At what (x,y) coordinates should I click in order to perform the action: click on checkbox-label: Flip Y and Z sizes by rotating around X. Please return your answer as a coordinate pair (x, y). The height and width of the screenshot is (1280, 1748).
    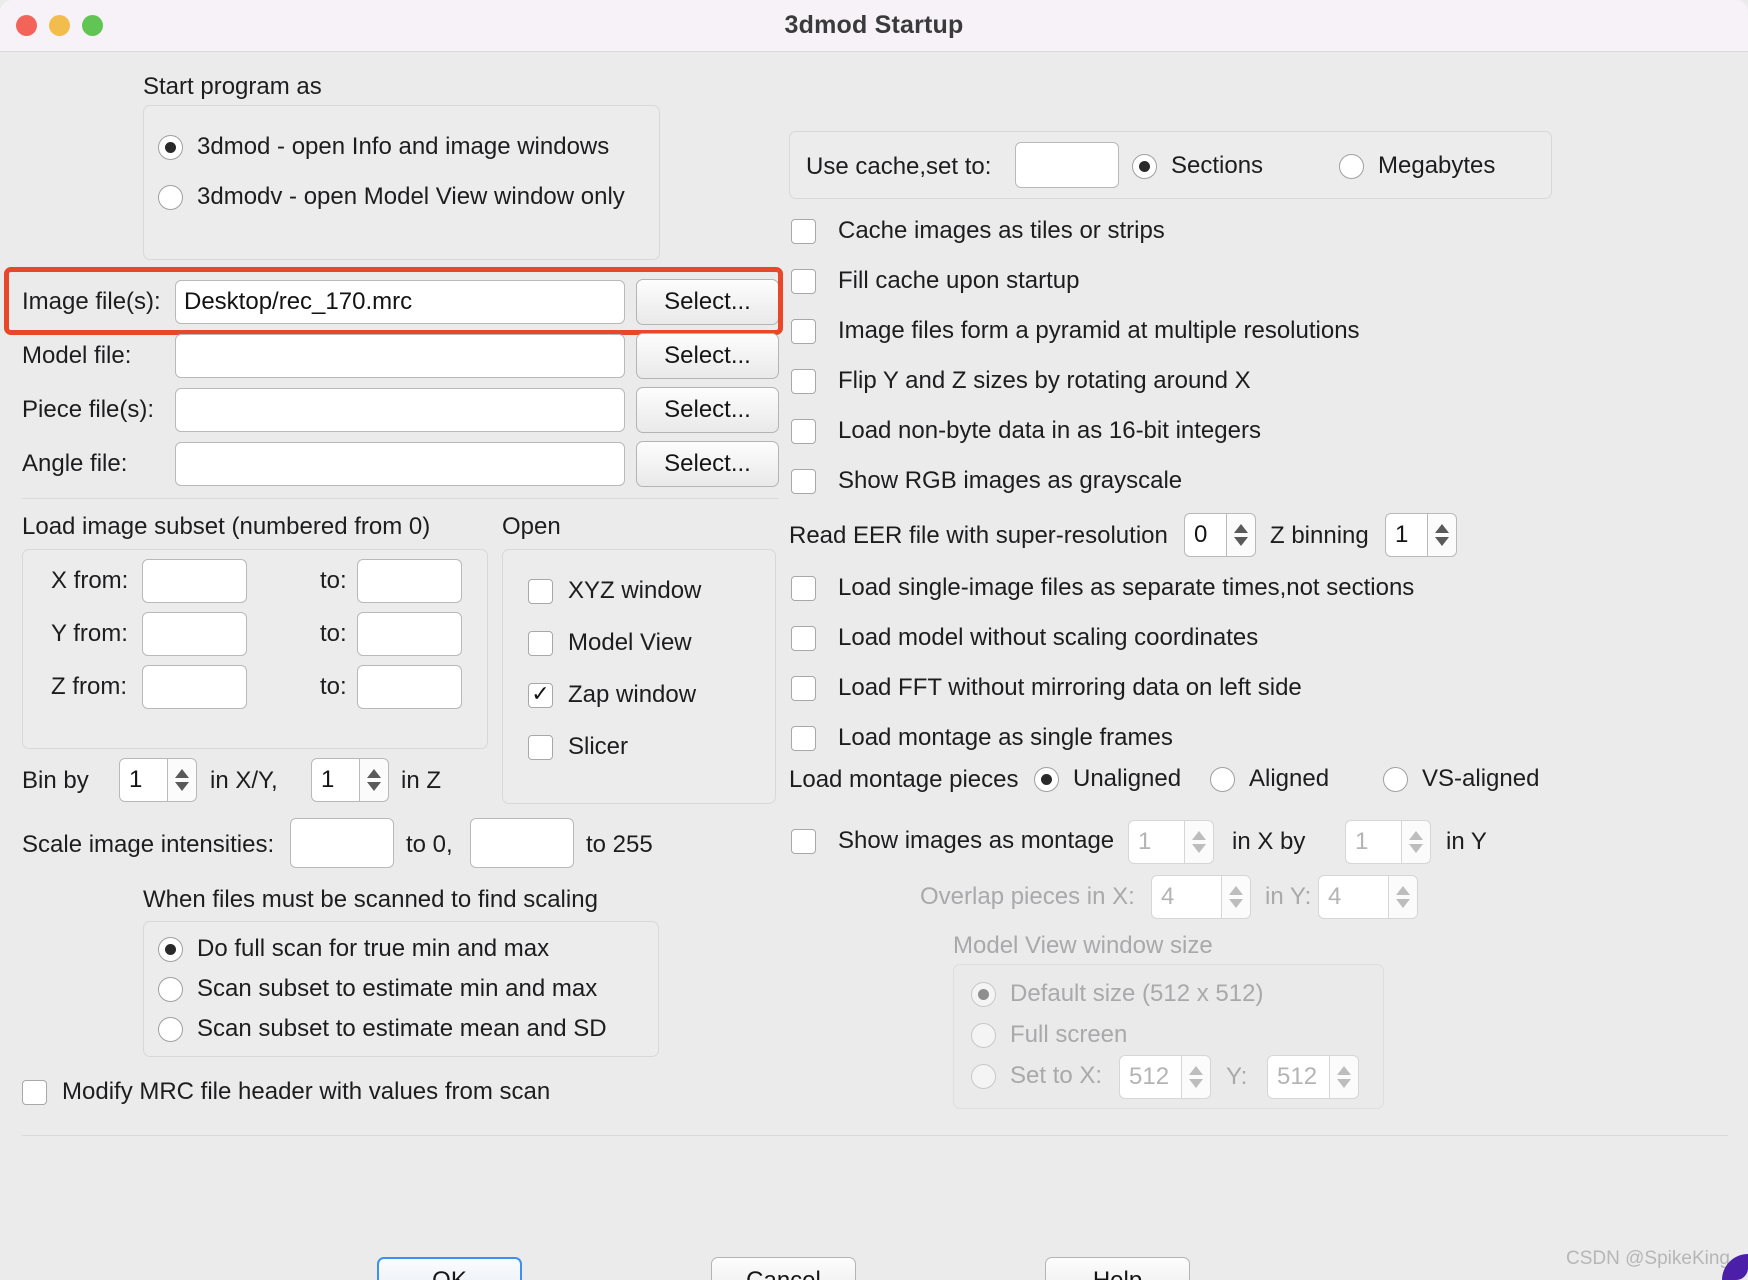
    Looking at the image, I should click on (1044, 380).